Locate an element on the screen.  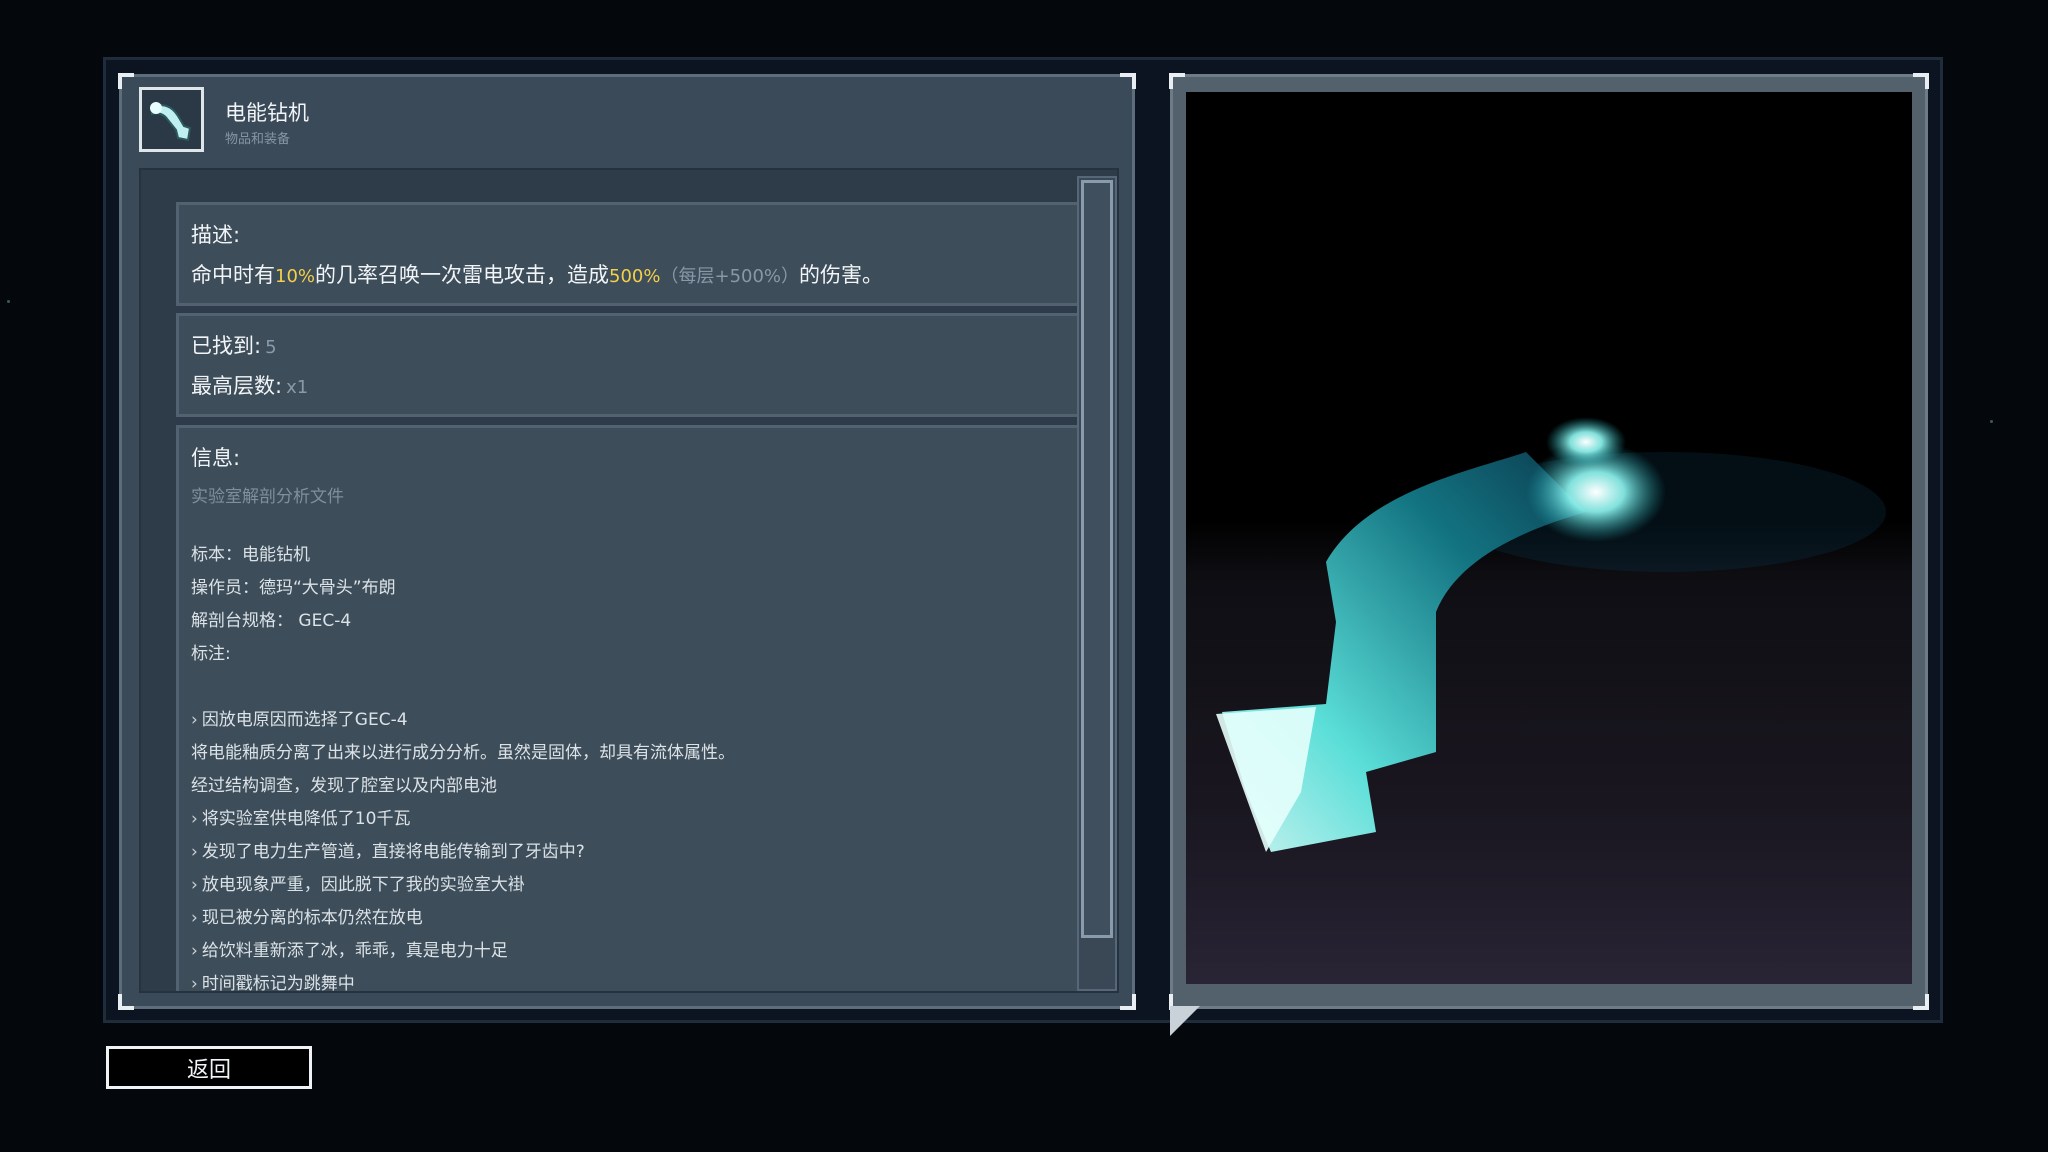
info-subtitle: 实验室解剖分析文件 is located at coordinates (267, 497).